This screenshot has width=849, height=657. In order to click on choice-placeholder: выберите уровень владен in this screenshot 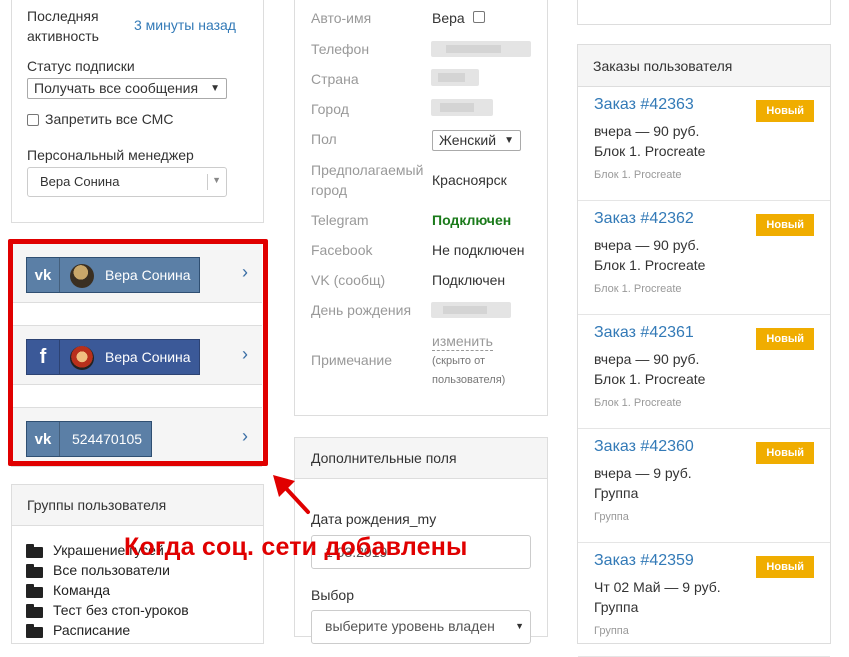, I will do `click(410, 626)`.